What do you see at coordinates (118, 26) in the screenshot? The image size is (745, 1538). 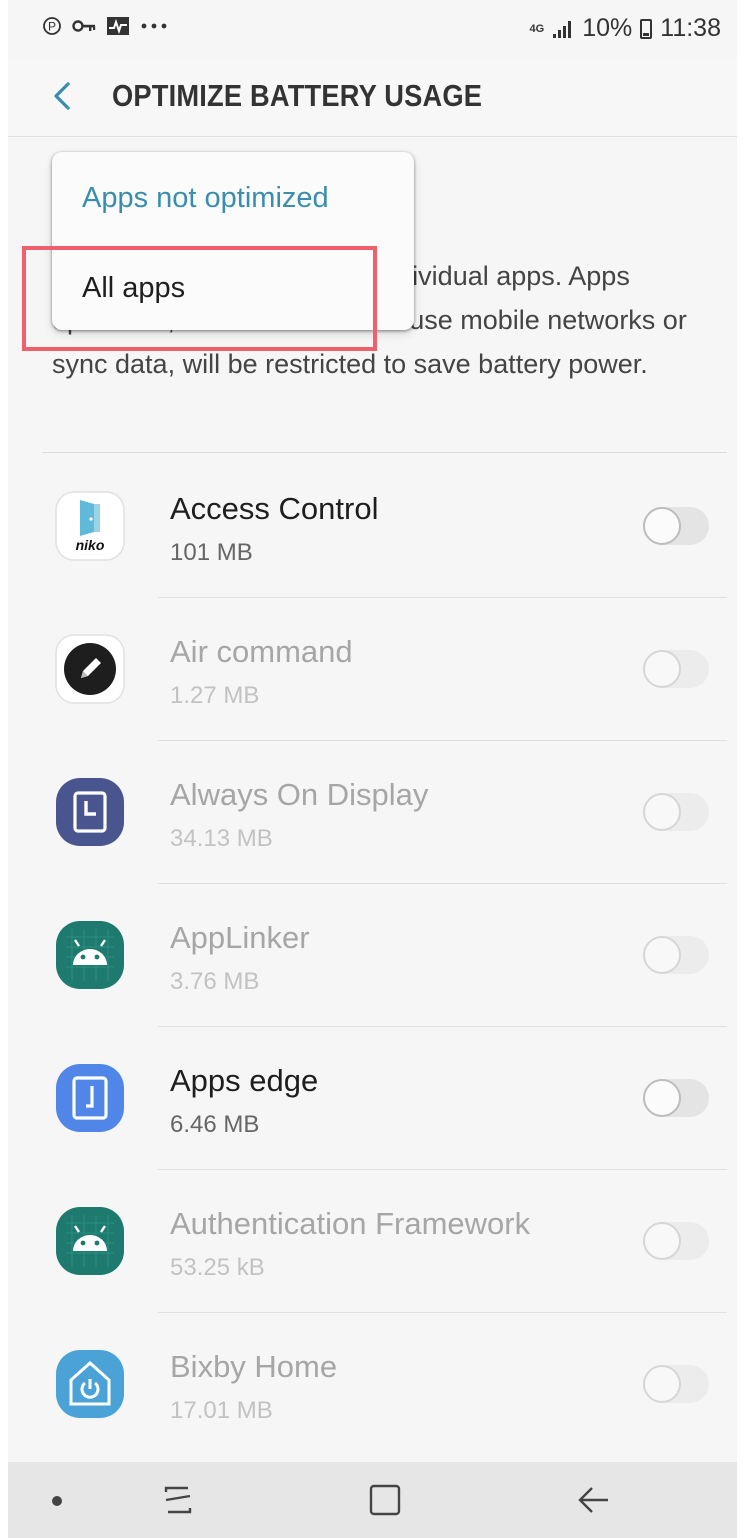 I see `activity-icon` at bounding box center [118, 26].